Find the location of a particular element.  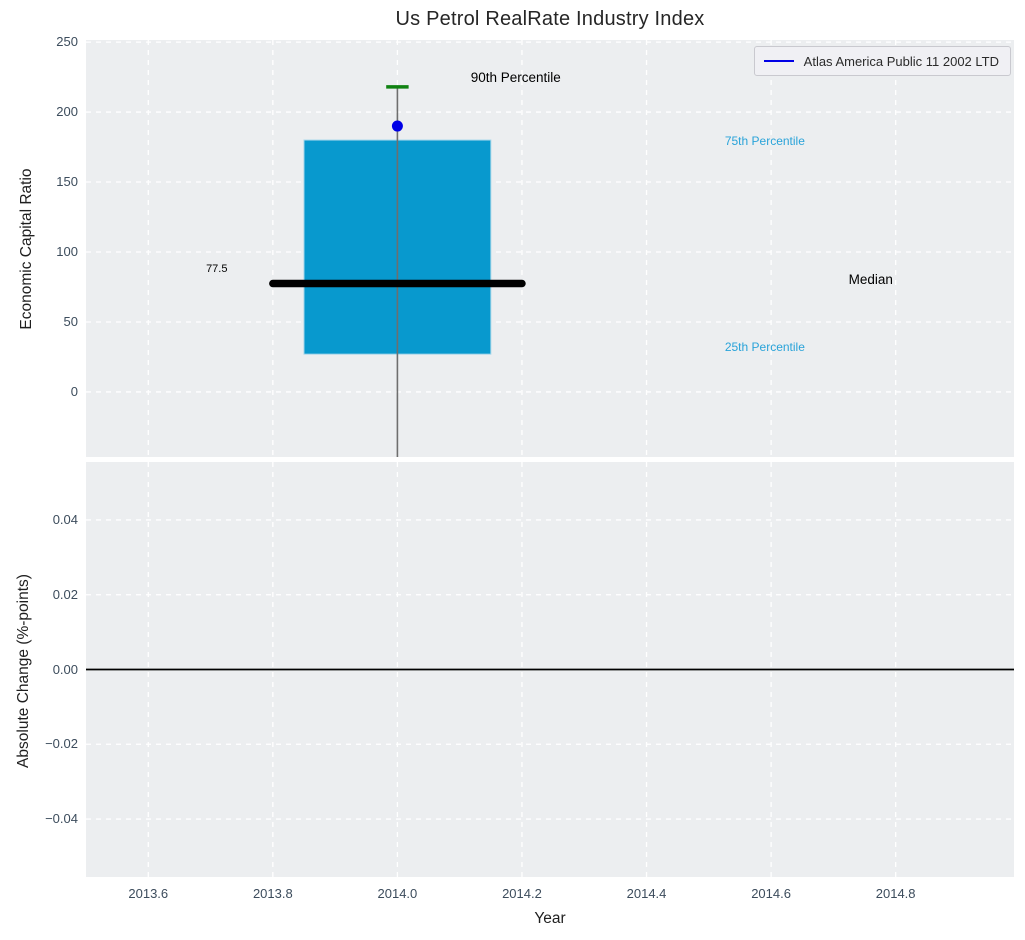

legend-line-swatch is located at coordinates (778, 61).